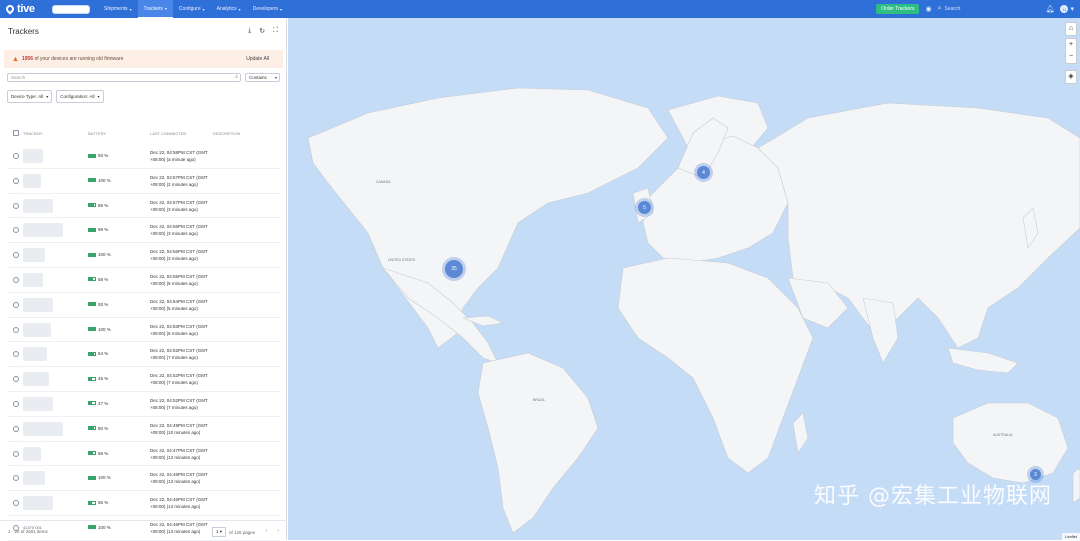 This screenshot has width=1080, height=541. Describe the element at coordinates (16, 133) in the screenshot. I see `select-all-checkbox` at that location.